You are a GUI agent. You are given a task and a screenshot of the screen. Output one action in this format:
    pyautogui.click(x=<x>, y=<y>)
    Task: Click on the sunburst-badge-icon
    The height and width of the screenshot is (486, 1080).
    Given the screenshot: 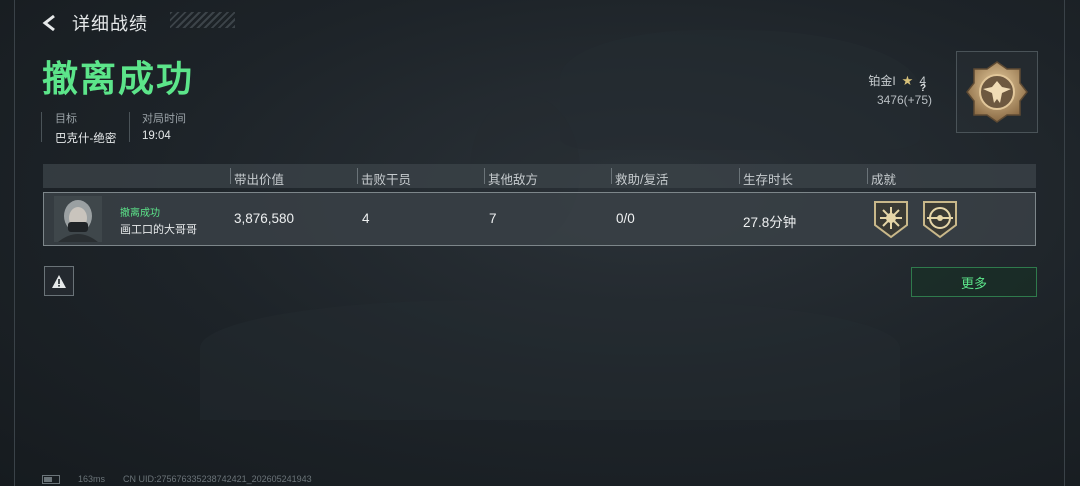 What is the action you would take?
    pyautogui.click(x=891, y=219)
    